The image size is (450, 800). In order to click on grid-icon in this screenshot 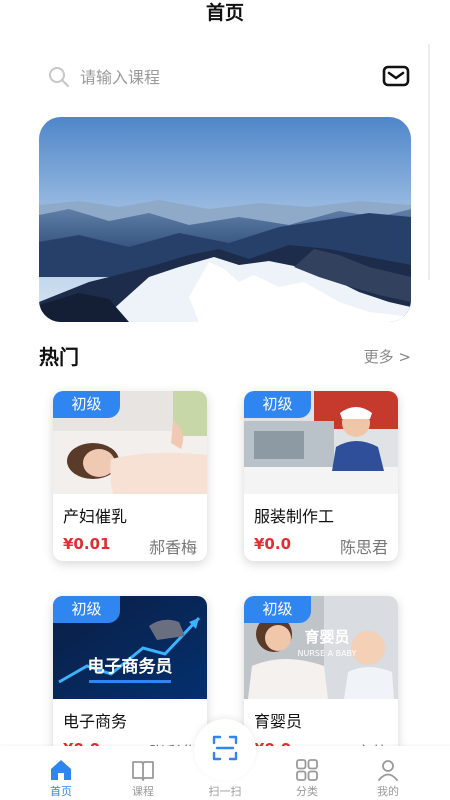, I will do `click(307, 770)`.